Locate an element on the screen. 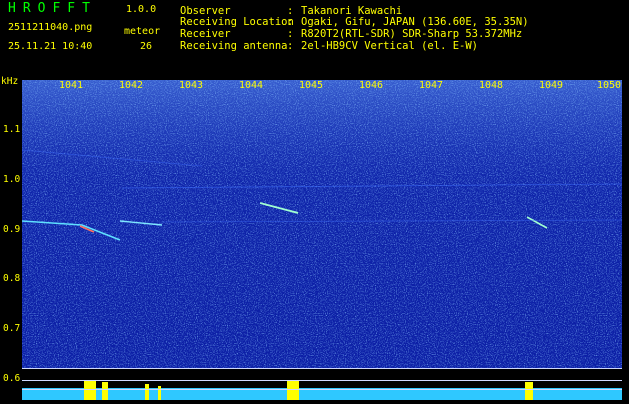  y-tick-label: 1.0 is located at coordinates (12, 179).